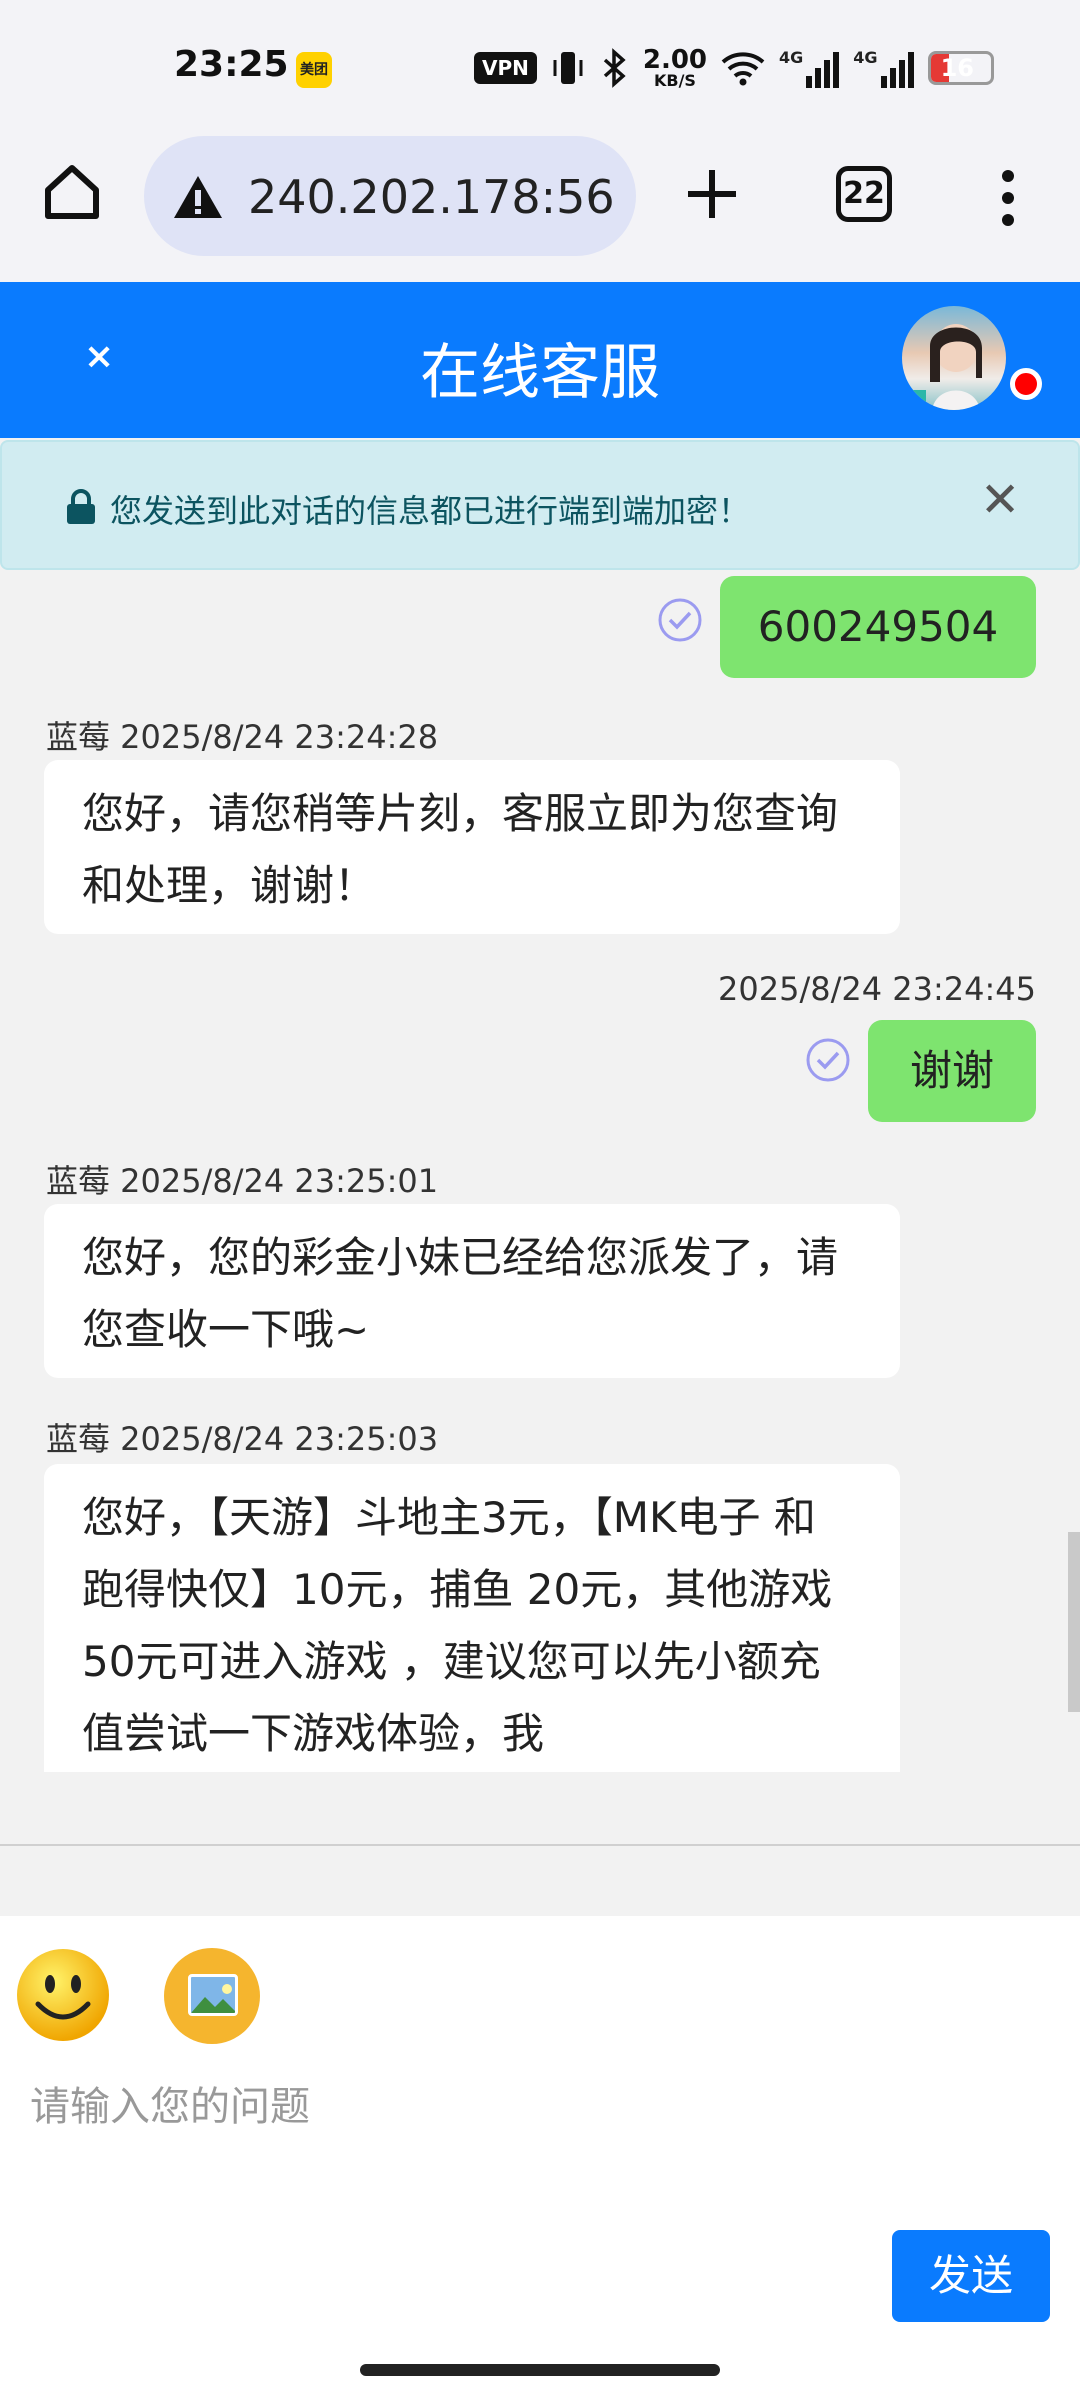 This screenshot has width=1080, height=2400. What do you see at coordinates (81, 506) in the screenshot?
I see `lock-icon` at bounding box center [81, 506].